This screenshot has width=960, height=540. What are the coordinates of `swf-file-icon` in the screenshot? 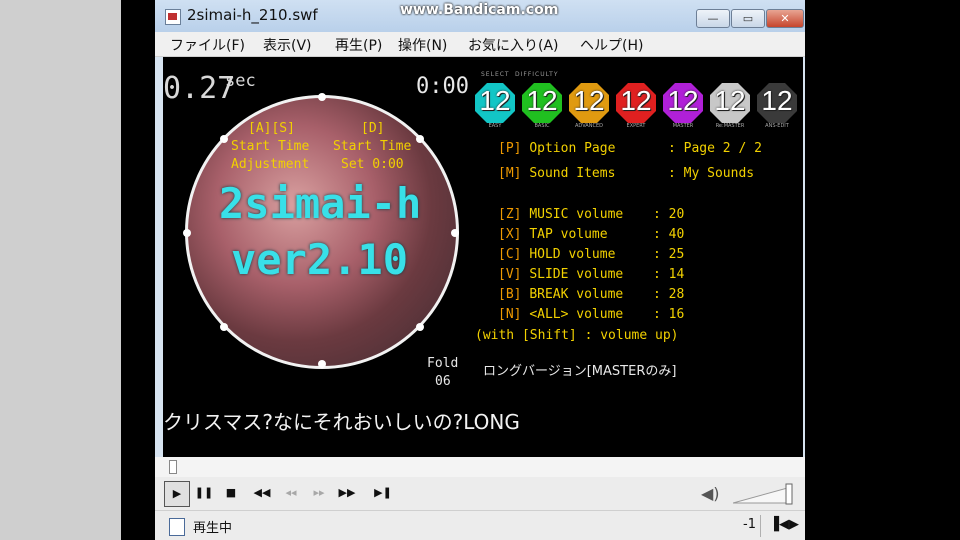 It's located at (173, 17).